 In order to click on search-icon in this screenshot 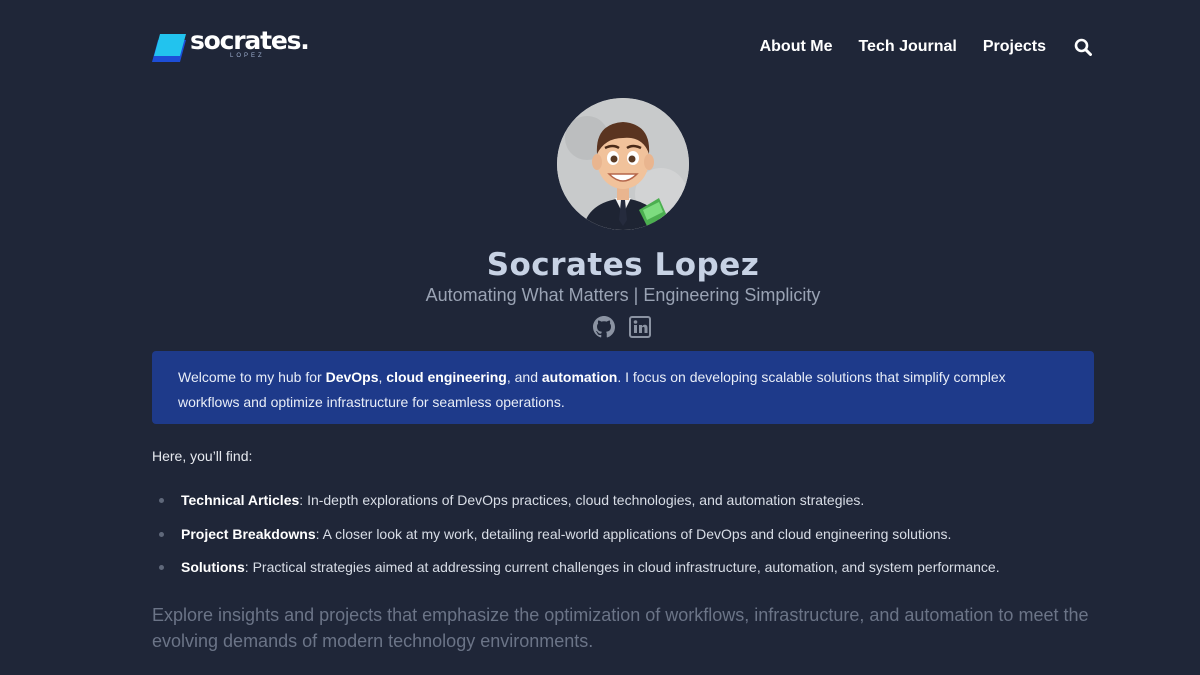, I will do `click(1083, 47)`.